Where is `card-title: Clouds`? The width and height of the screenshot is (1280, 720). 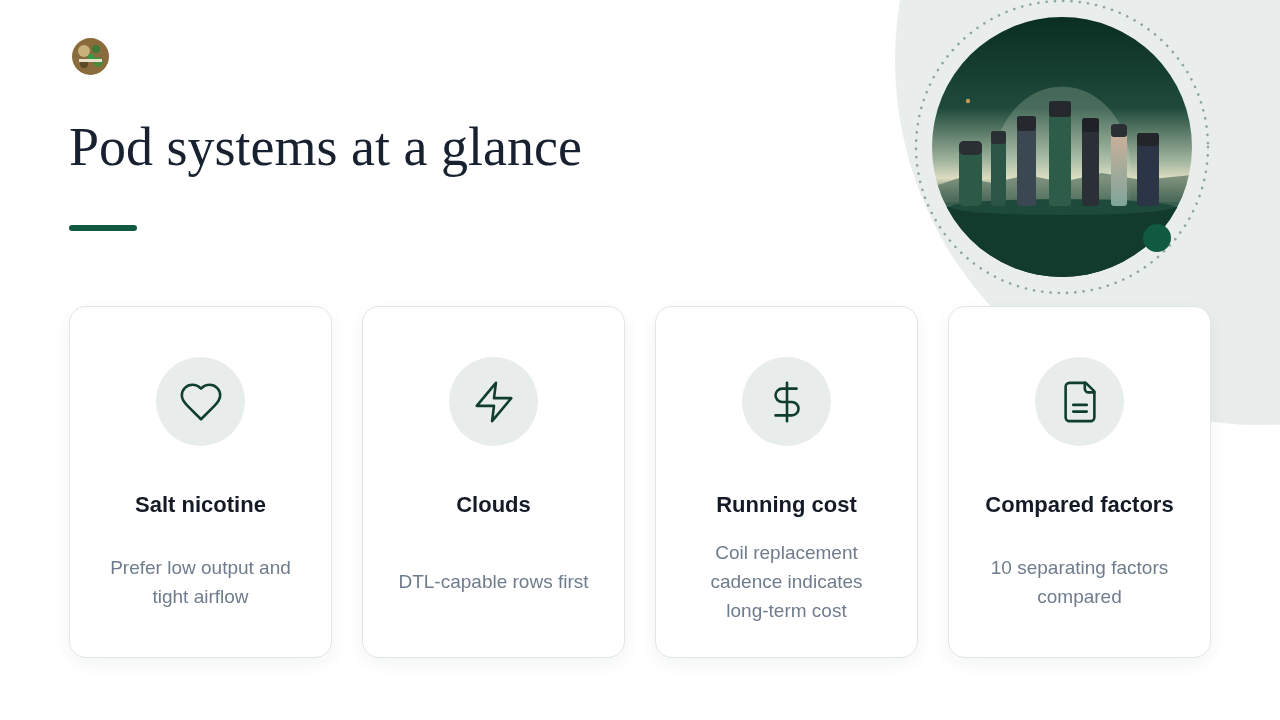 card-title: Clouds is located at coordinates (493, 505).